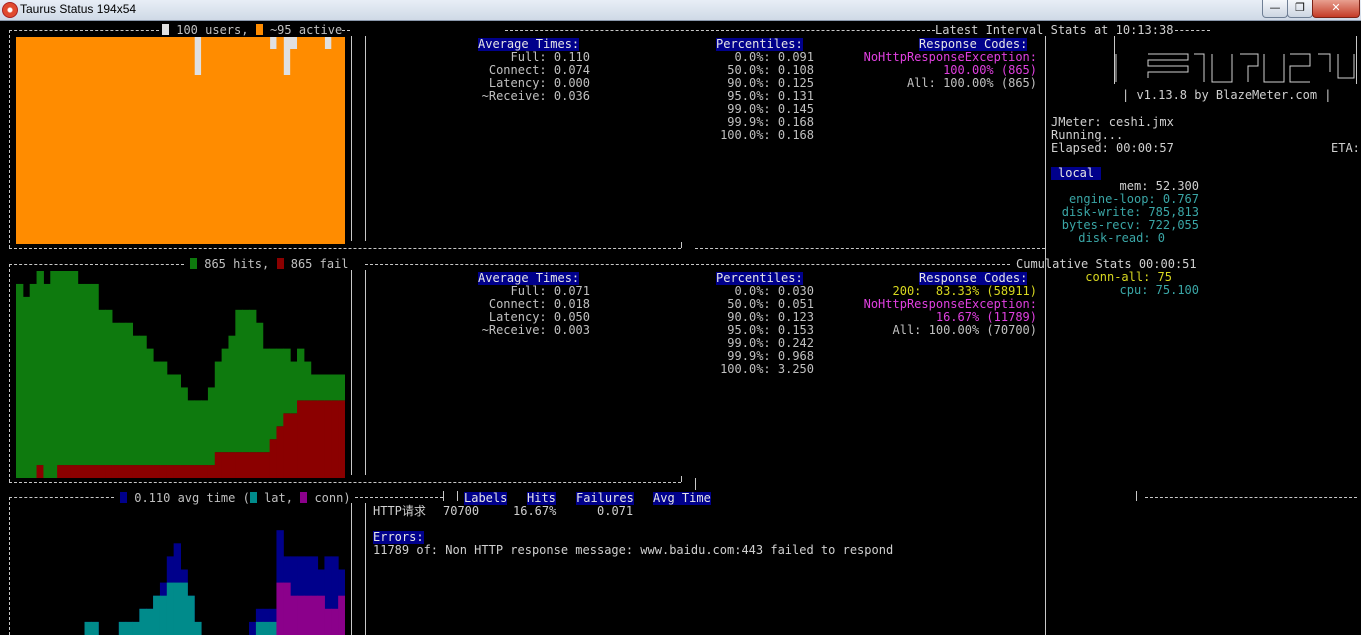 The width and height of the screenshot is (1361, 635). I want to click on users-legend-label: 100 users,, so click(212, 30).